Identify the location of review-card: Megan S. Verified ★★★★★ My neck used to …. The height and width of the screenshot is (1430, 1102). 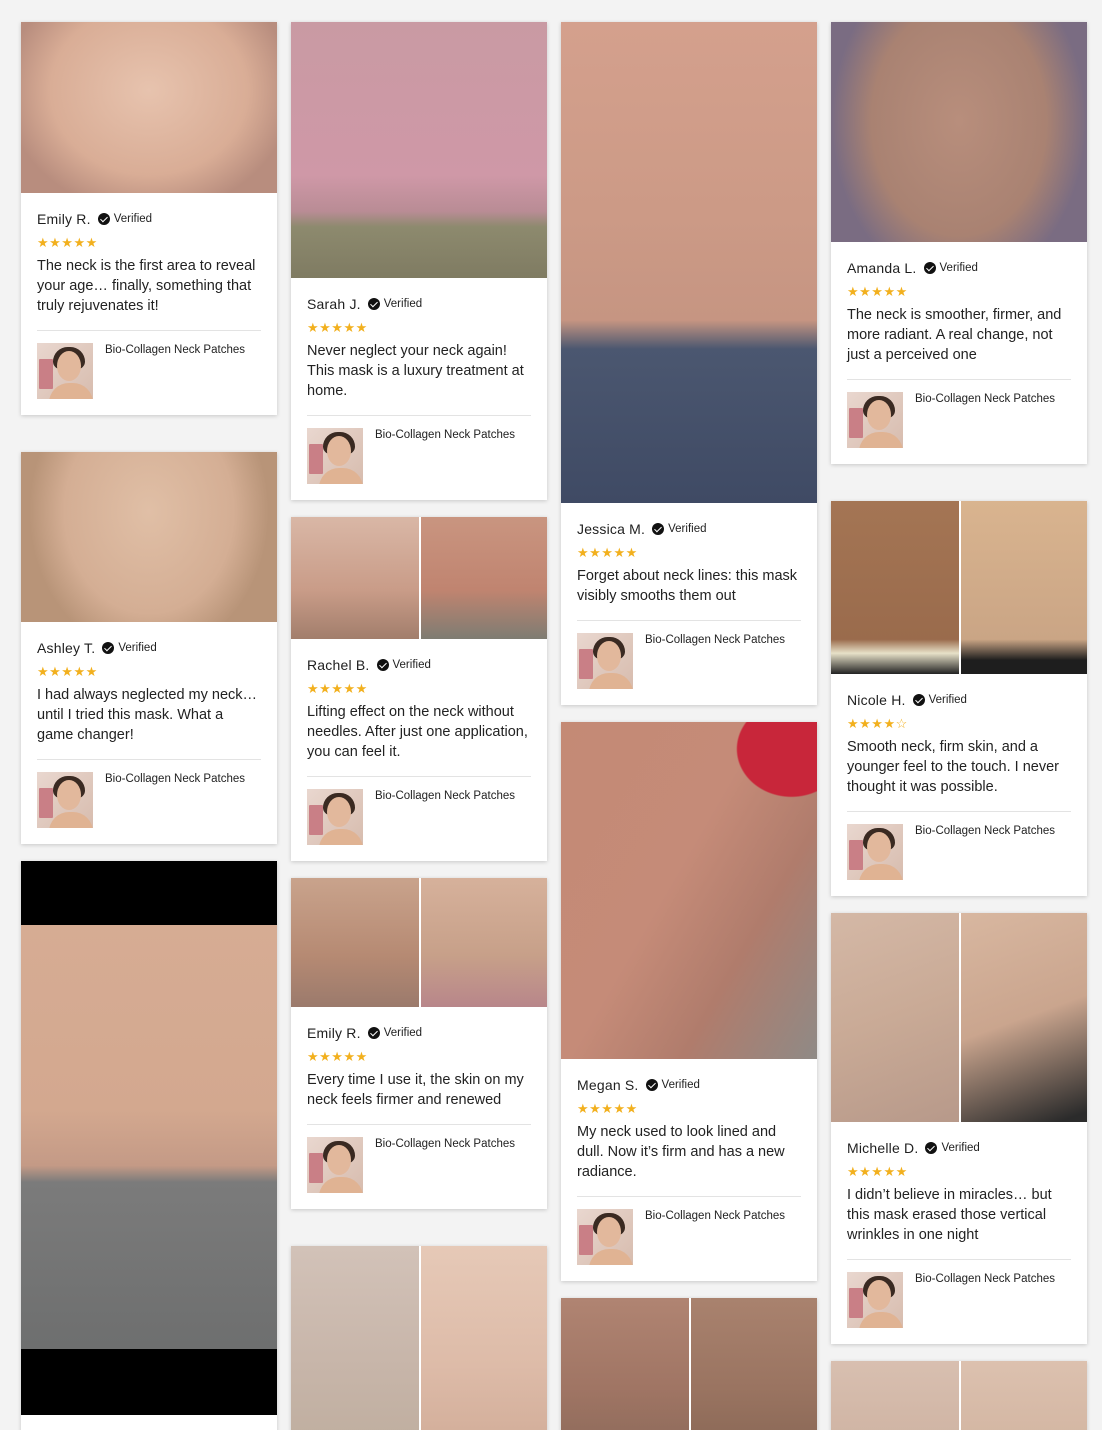
(689, 1001).